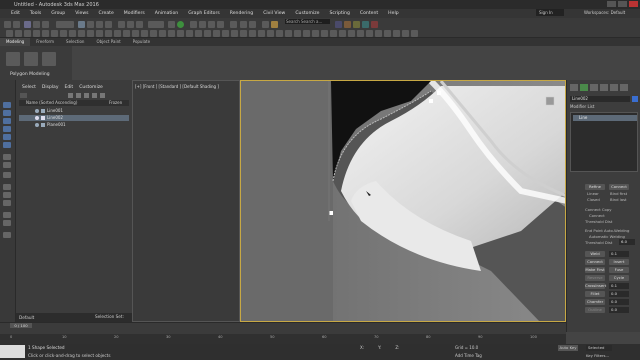 Image resolution: width=640 pixels, height=360 pixels. What do you see at coordinates (78, 95) in the screenshot?
I see `freeze-icon` at bounding box center [78, 95].